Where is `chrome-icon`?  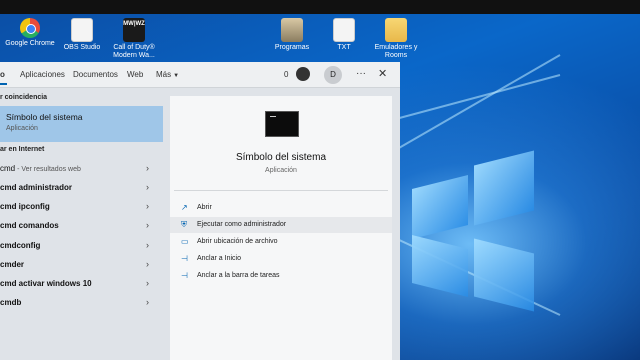 chrome-icon is located at coordinates (30, 28).